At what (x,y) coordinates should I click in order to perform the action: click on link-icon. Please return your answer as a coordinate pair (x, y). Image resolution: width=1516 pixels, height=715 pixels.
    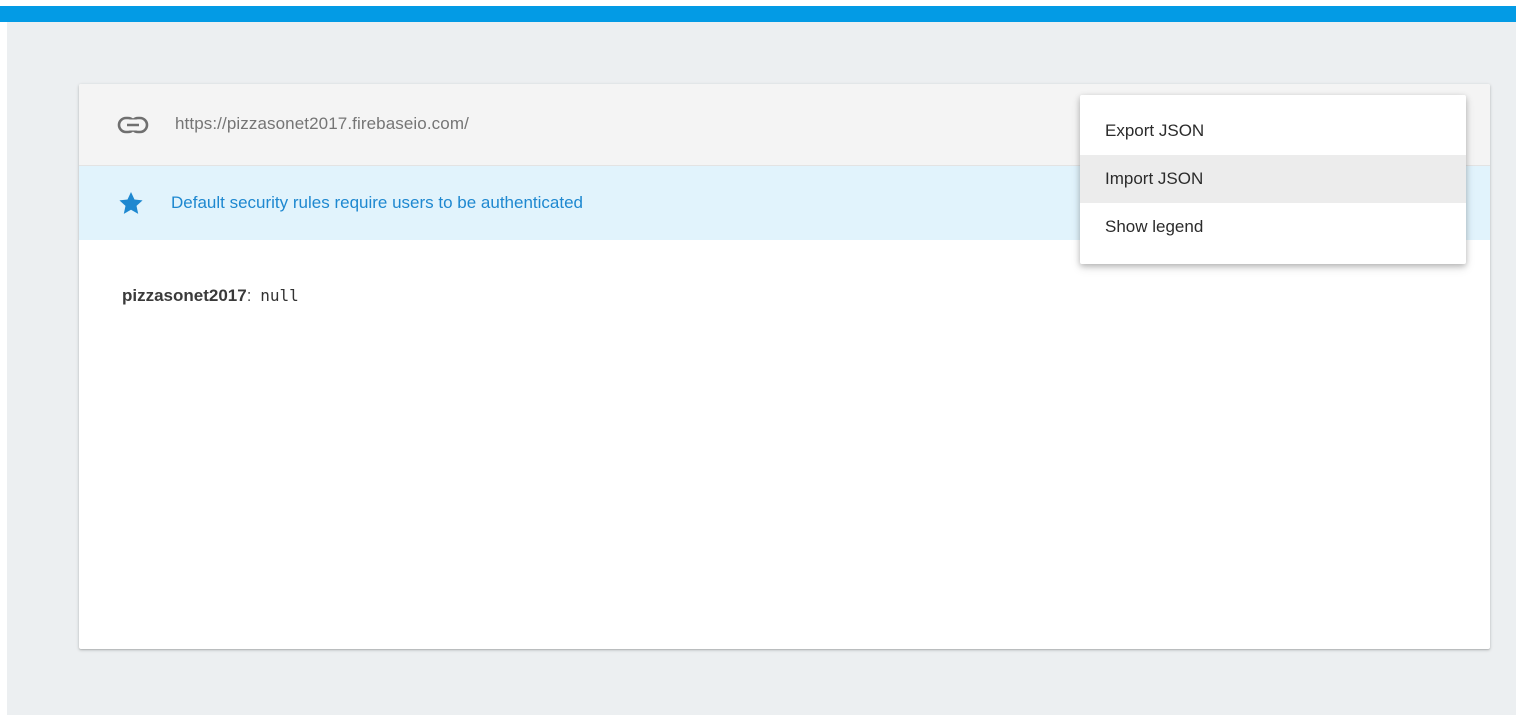
    Looking at the image, I should click on (134, 125).